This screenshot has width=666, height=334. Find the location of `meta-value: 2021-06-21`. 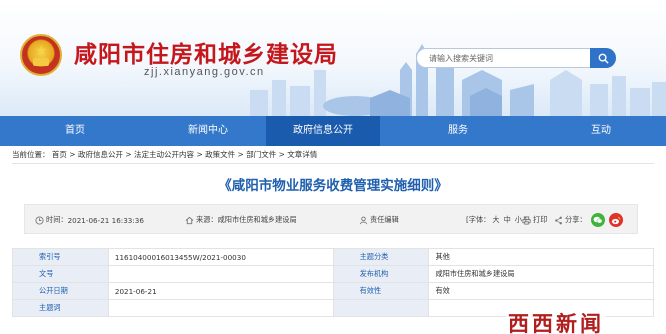

meta-value: 2021-06-21 is located at coordinates (220, 291).